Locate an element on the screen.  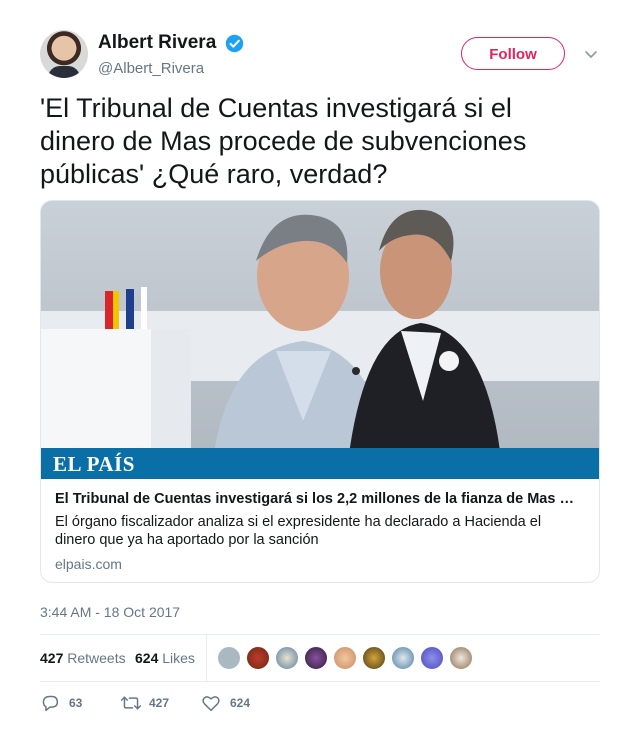
likes-stat: 624 Likes is located at coordinates (165, 658).